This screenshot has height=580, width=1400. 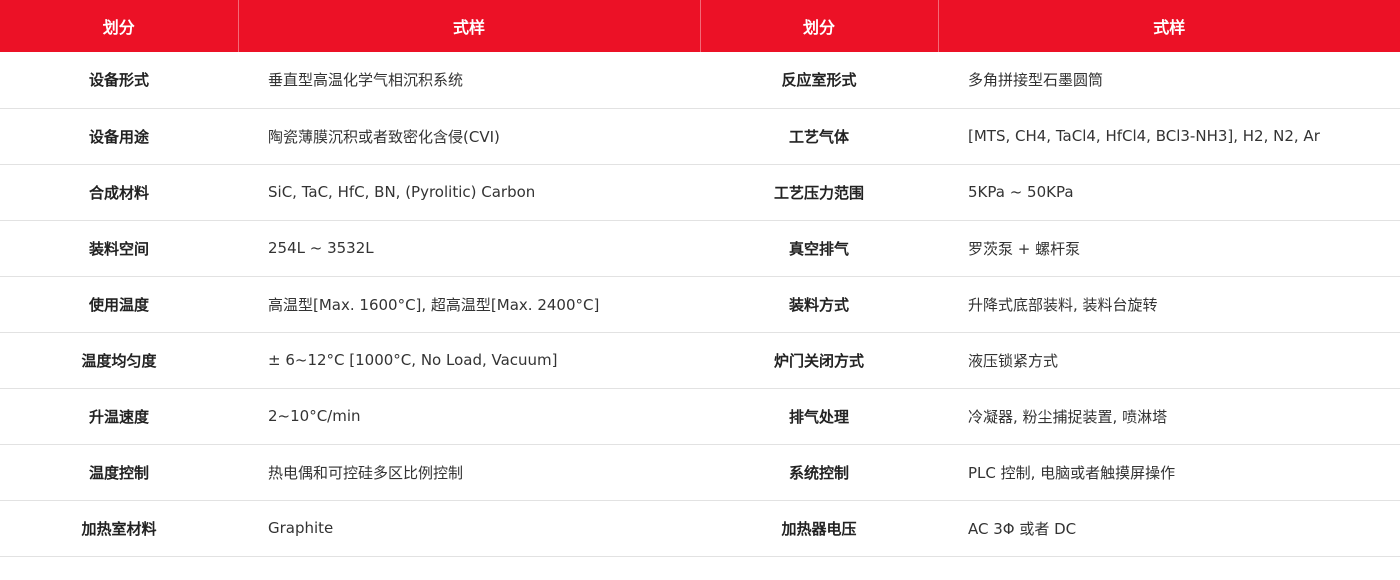 I want to click on row-value-right: AC 3Φ 或者 DC, so click(x=1169, y=528).